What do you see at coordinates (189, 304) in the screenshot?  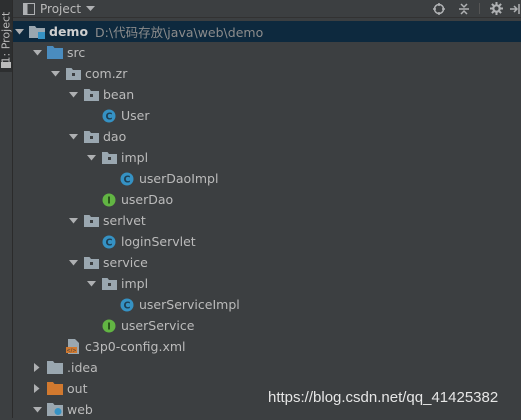 I see `tree-item-label: userServiceImpl` at bounding box center [189, 304].